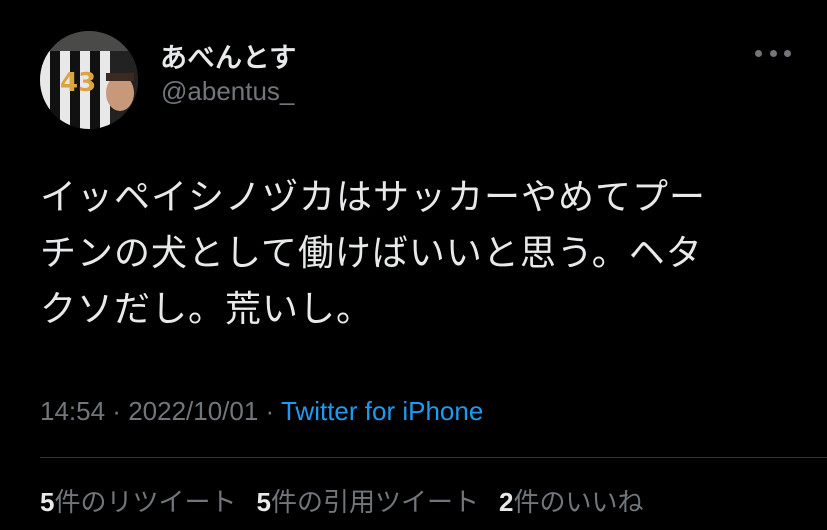  What do you see at coordinates (374, 503) in the screenshot?
I see `quotes-label: 件の引用ツイート` at bounding box center [374, 503].